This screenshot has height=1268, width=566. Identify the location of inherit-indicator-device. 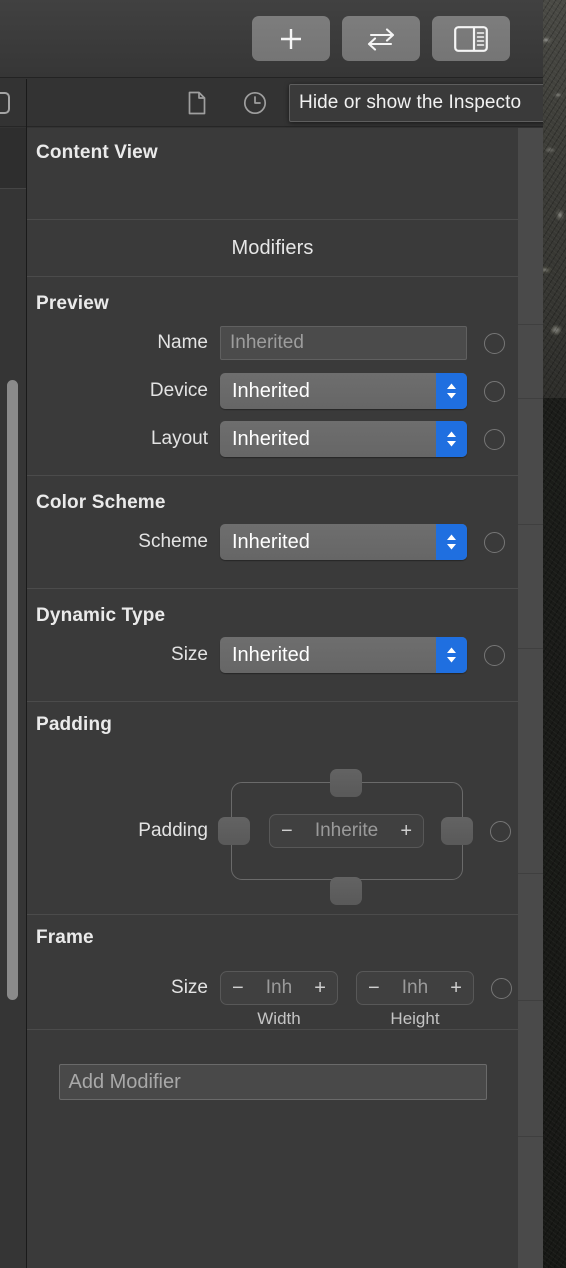
(494, 391).